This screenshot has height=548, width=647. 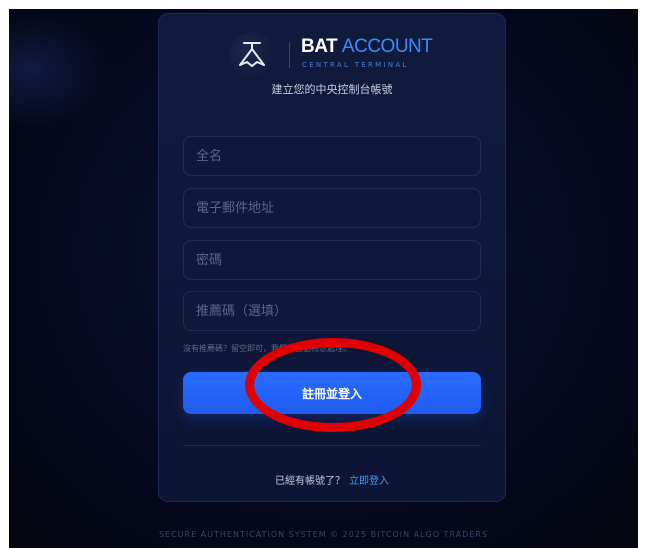 What do you see at coordinates (332, 208) in the screenshot?
I see `email-input` at bounding box center [332, 208].